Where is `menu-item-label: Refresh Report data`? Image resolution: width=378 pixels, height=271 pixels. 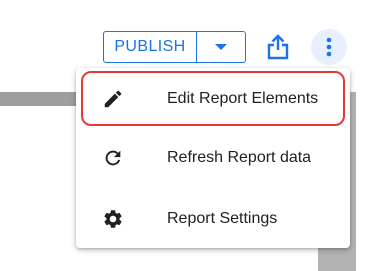
menu-item-label: Refresh Report data is located at coordinates (239, 157).